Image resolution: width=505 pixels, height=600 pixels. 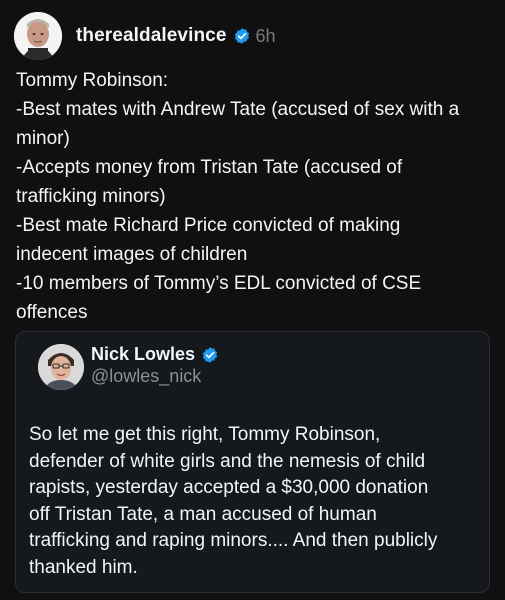 I want to click on quoted-body-line: off Tristan Tate, a man accused of human, so click(x=203, y=514).